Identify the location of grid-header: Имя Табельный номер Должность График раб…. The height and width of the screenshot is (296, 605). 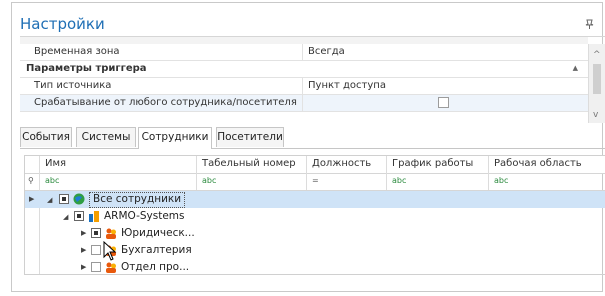
(315, 165).